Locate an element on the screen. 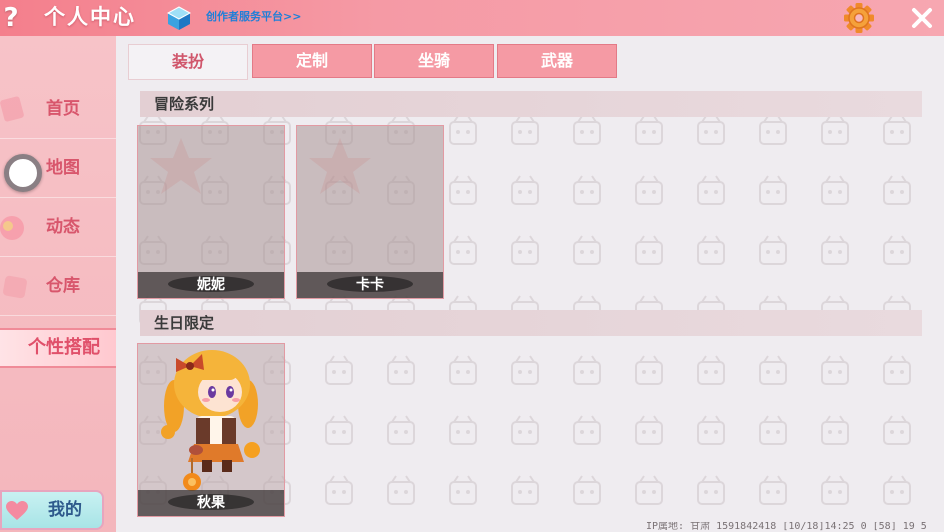 This screenshot has height=532, width=944. page-title: 个人中心 is located at coordinates (90, 17).